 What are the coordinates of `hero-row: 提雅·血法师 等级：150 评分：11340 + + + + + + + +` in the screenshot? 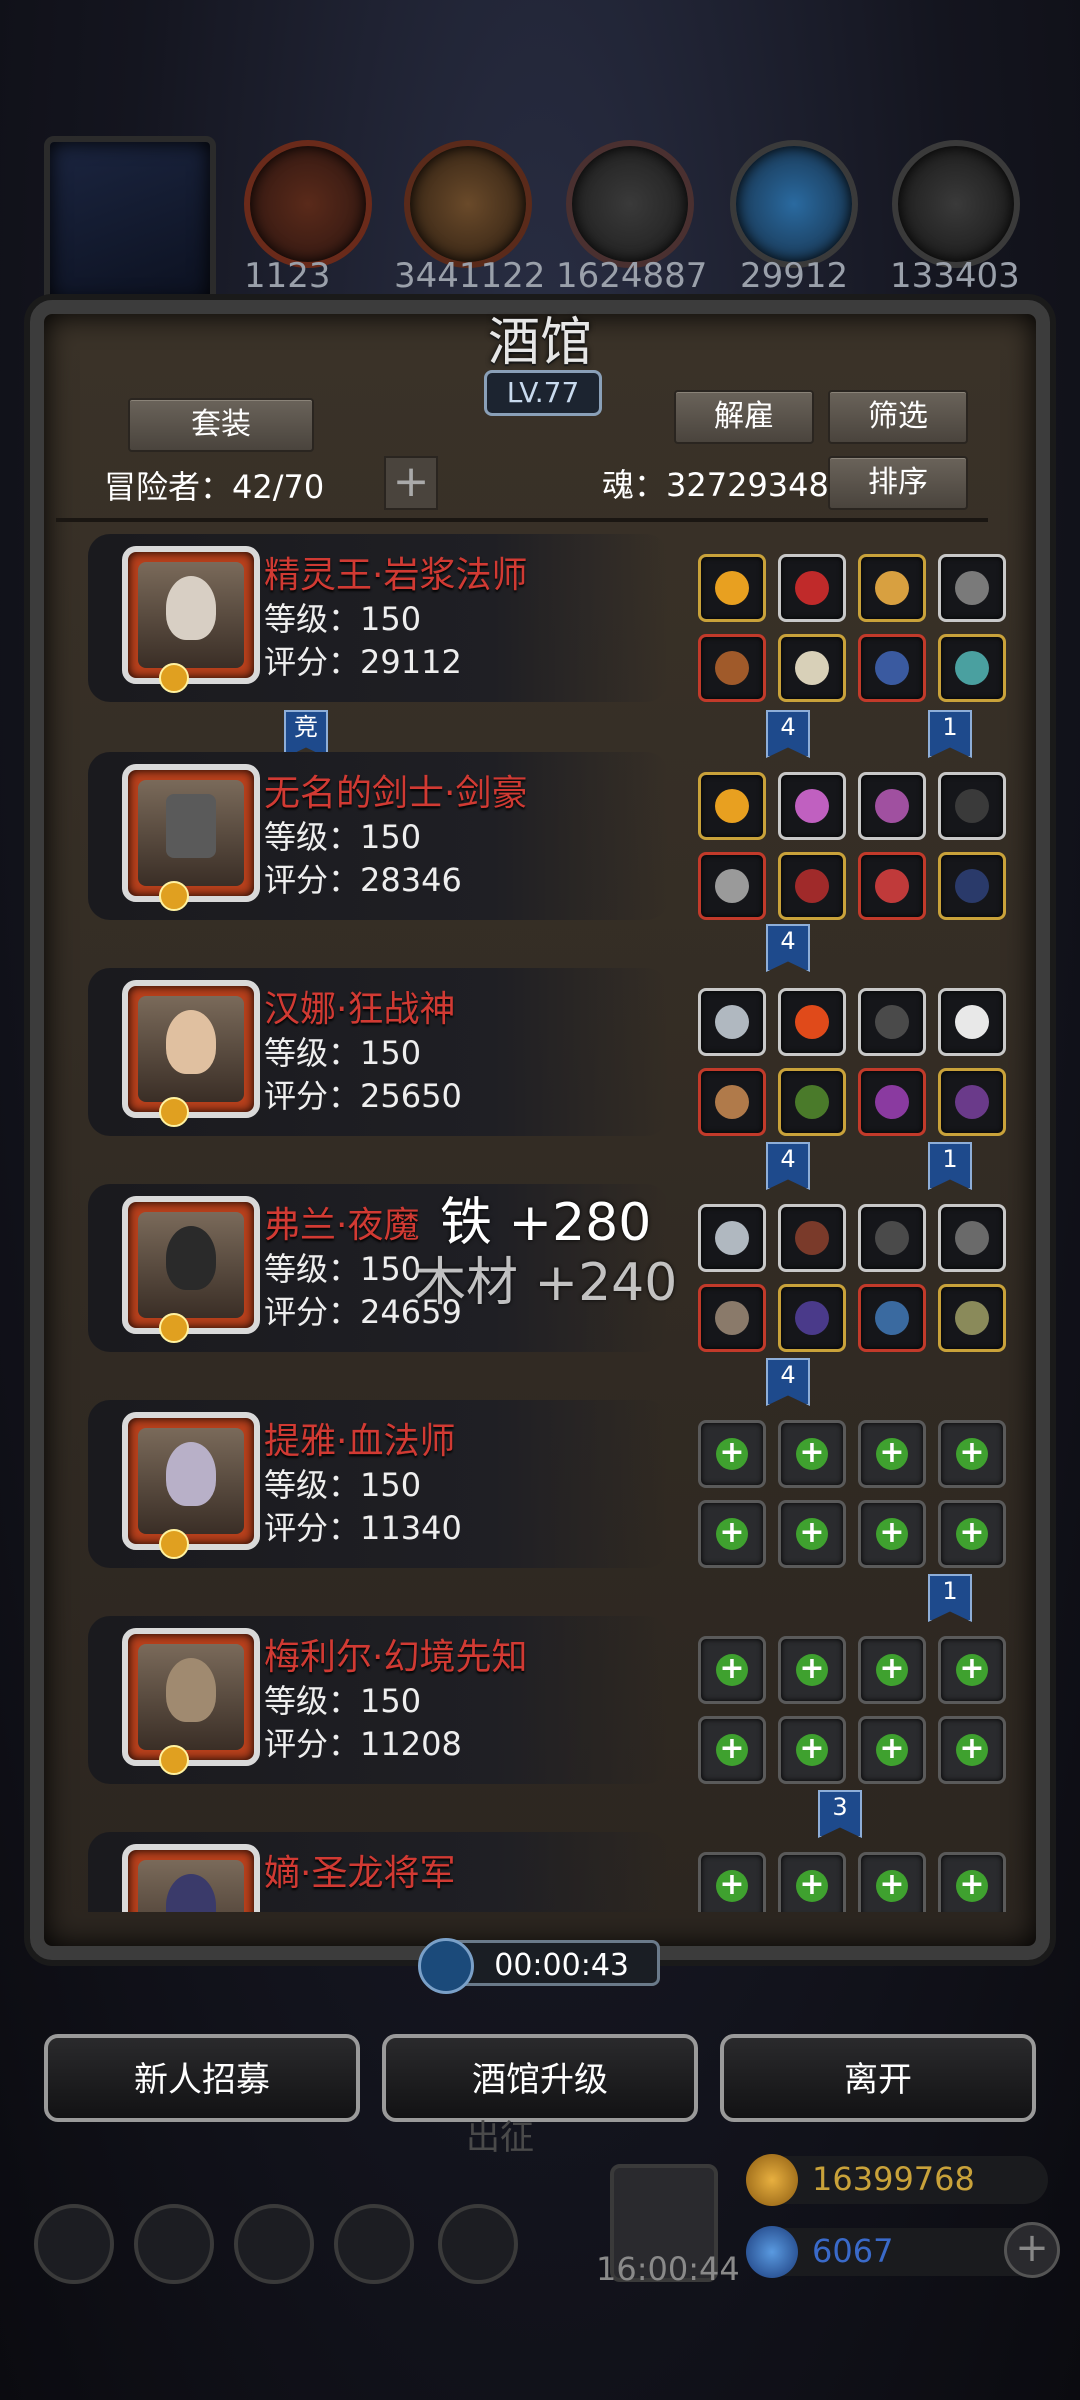 It's located at (547, 1480).